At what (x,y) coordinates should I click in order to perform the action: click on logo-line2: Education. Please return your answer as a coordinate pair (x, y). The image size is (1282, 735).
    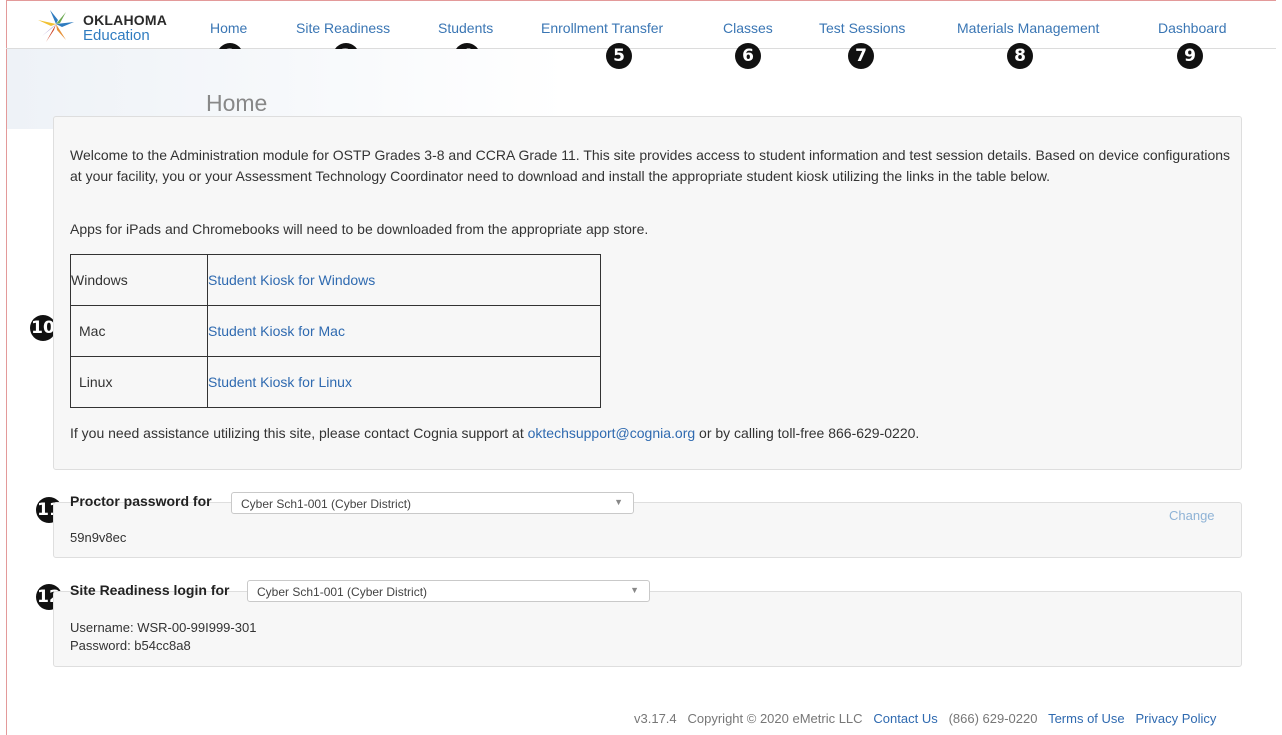
    Looking at the image, I should click on (116, 35).